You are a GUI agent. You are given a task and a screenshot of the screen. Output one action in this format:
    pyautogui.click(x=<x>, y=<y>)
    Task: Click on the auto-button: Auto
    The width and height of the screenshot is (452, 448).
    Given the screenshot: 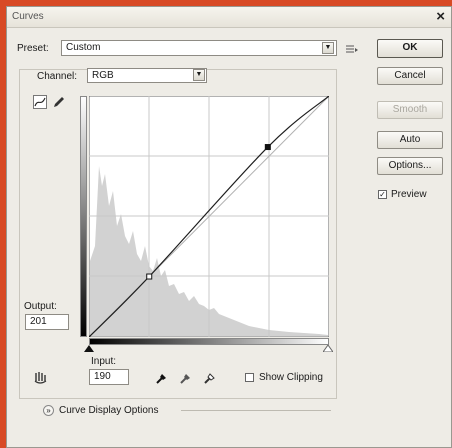 What is the action you would take?
    pyautogui.click(x=410, y=140)
    